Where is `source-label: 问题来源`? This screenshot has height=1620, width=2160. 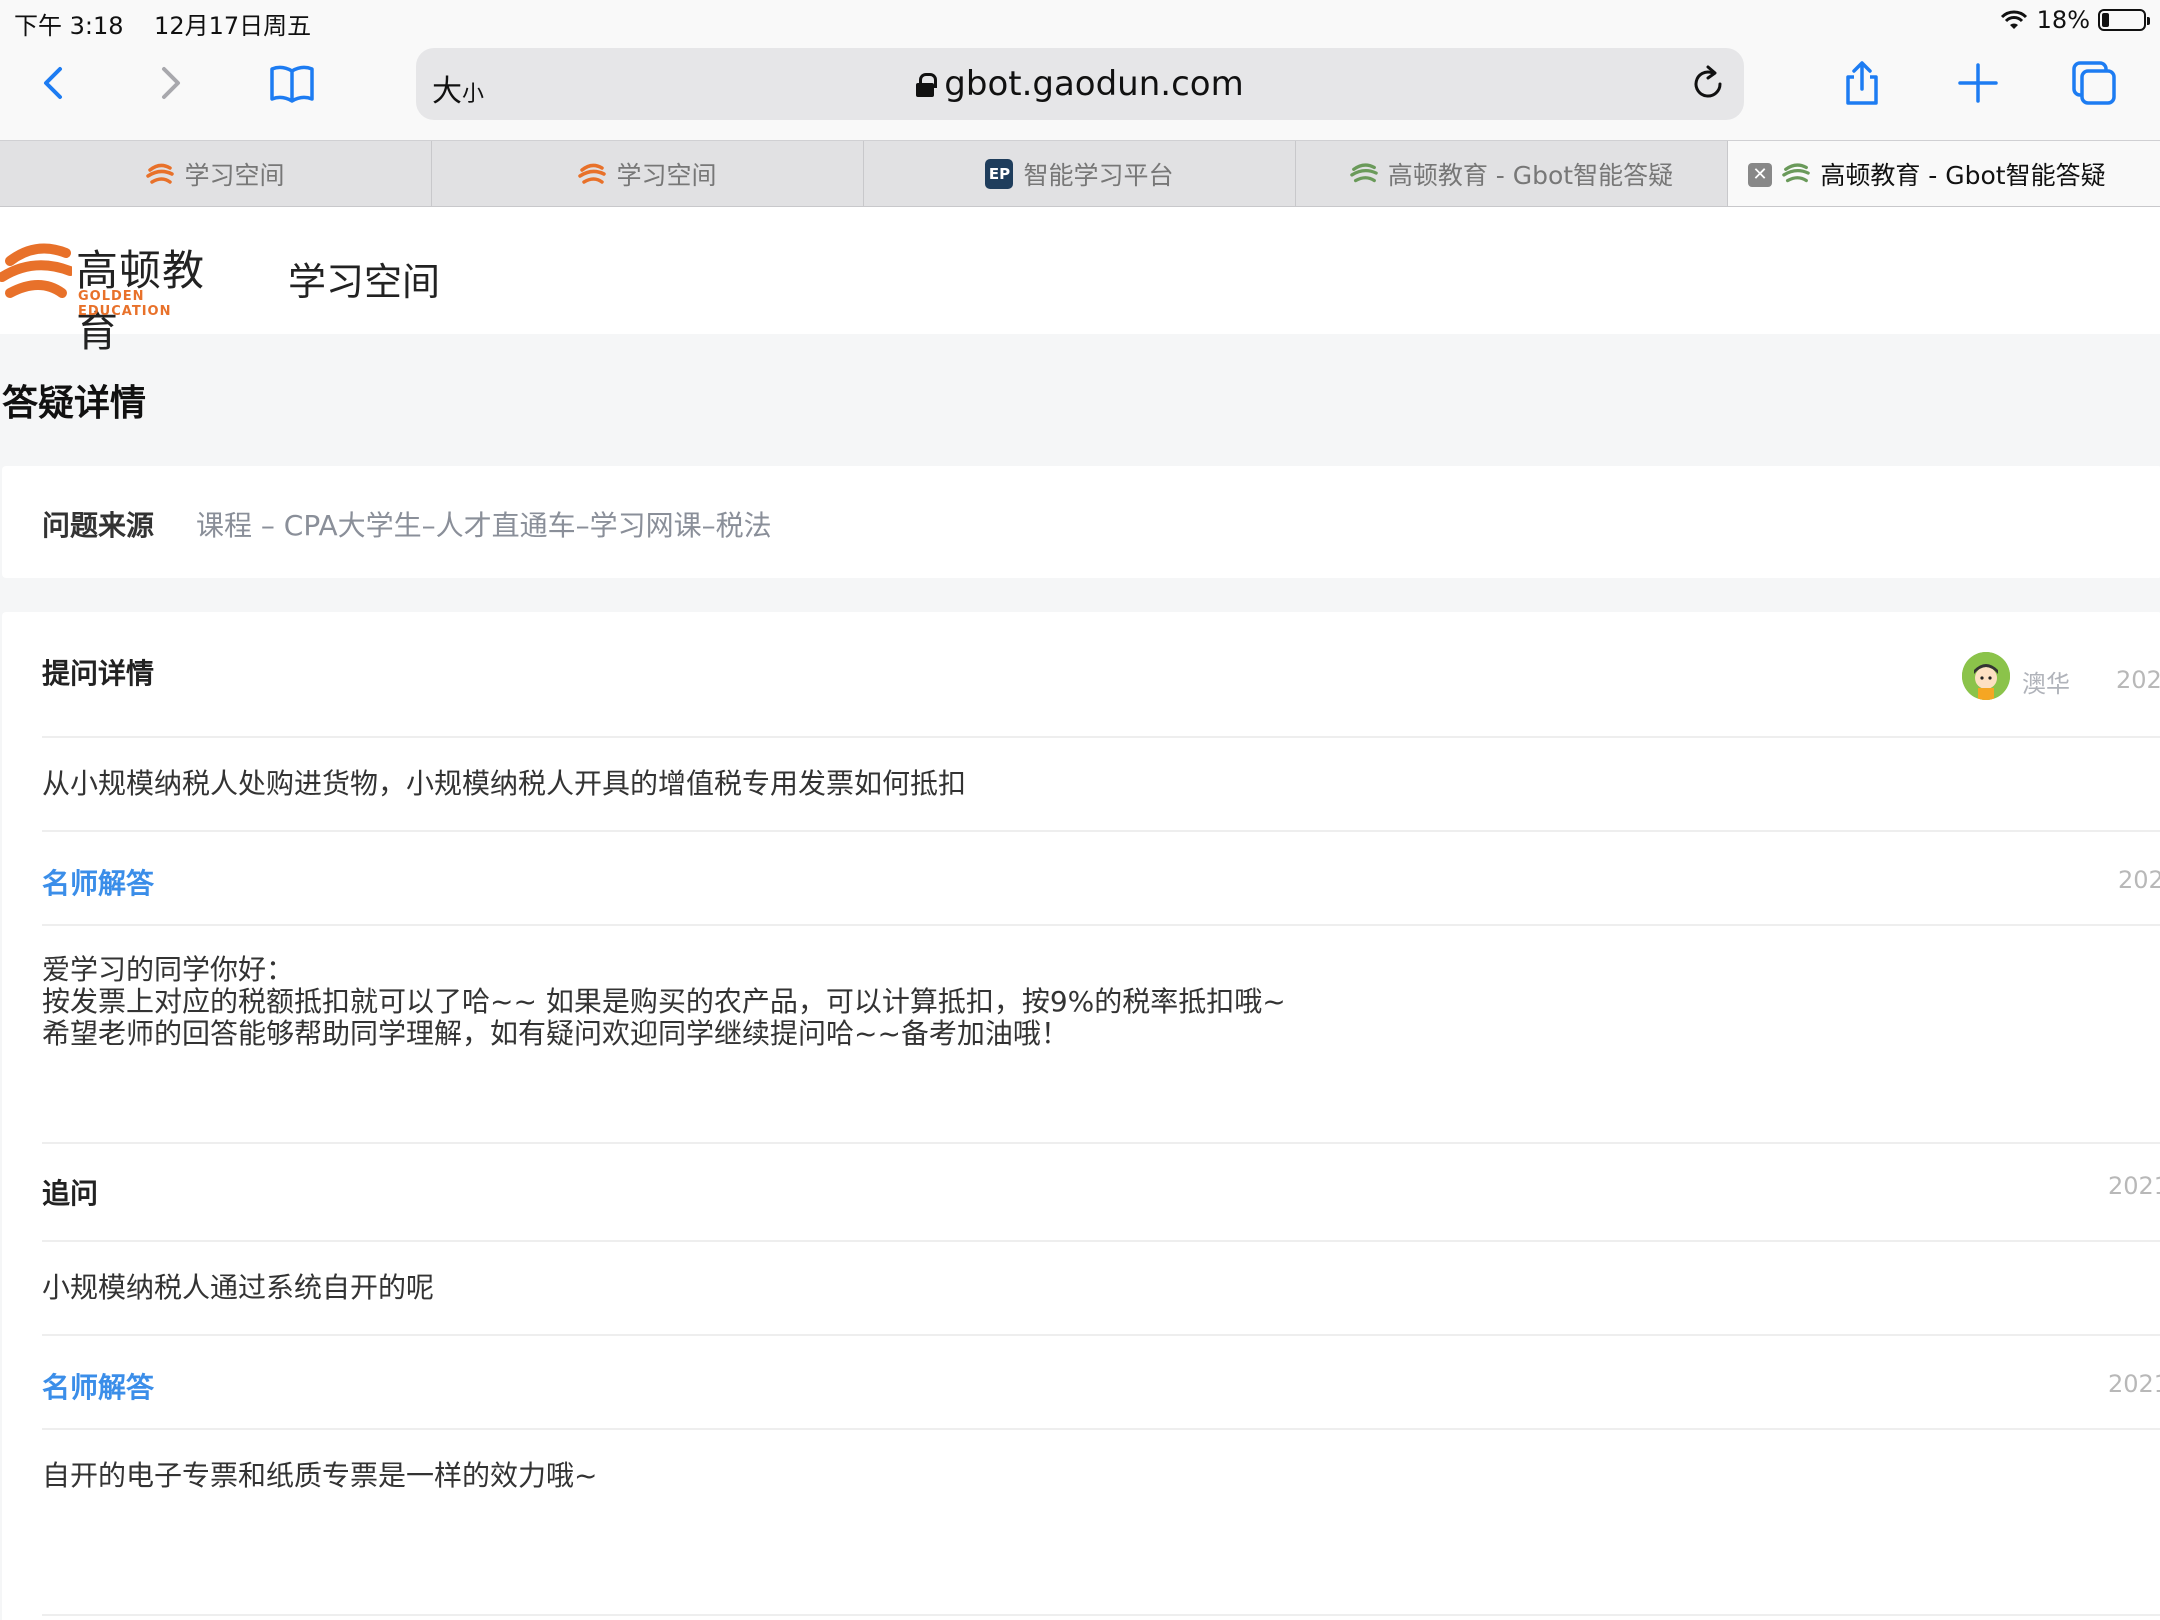
source-label: 问题来源 is located at coordinates (98, 525).